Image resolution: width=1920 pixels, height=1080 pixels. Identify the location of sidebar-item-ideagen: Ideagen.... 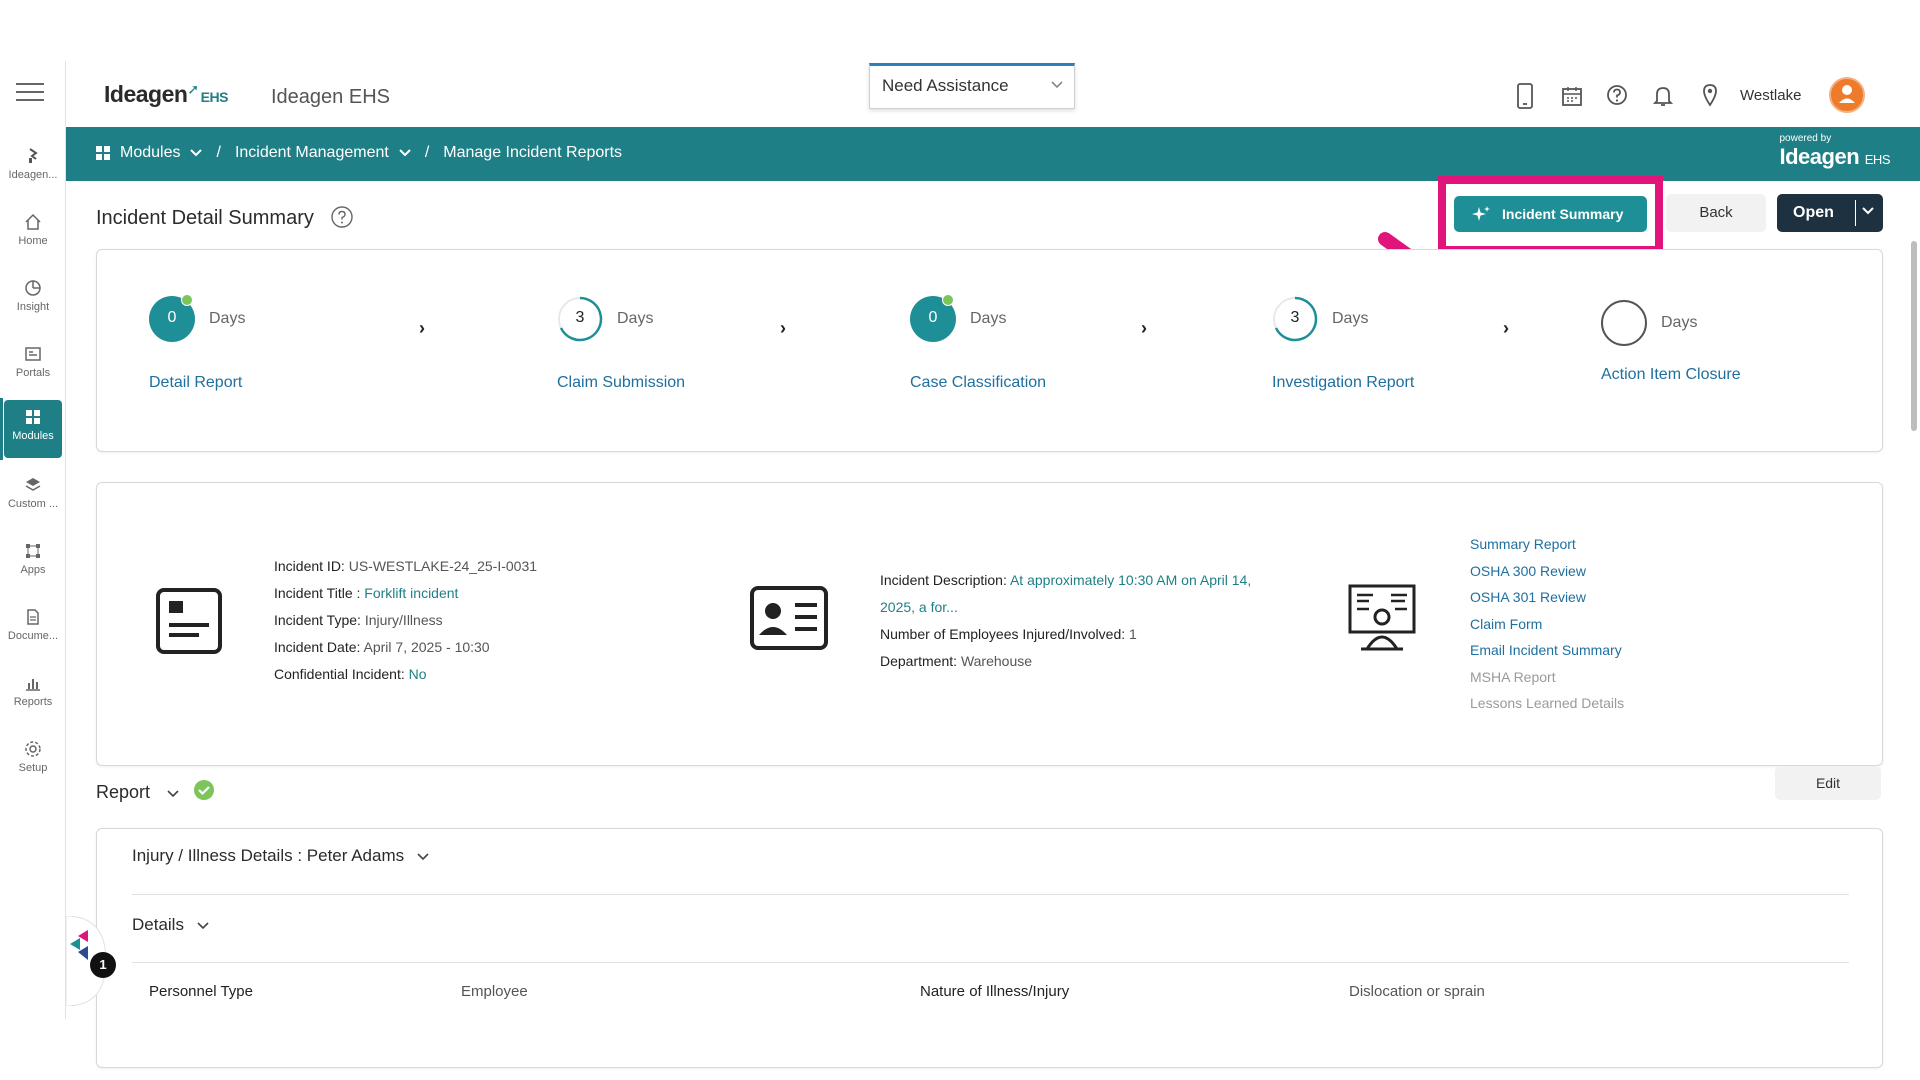
(33, 168).